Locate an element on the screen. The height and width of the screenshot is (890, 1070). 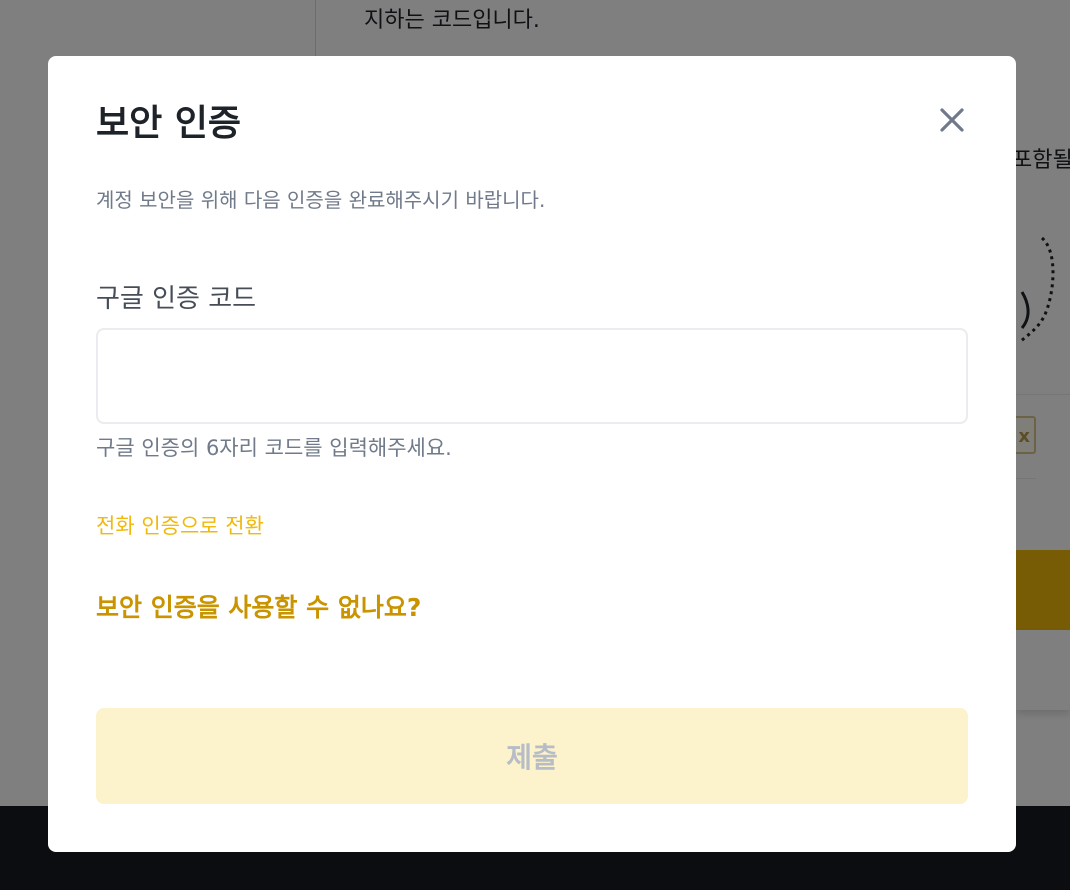
modal-subtitle: 계정 보안을 위해 다음 인증을 완료해주시기 바랍니다. is located at coordinates (321, 200).